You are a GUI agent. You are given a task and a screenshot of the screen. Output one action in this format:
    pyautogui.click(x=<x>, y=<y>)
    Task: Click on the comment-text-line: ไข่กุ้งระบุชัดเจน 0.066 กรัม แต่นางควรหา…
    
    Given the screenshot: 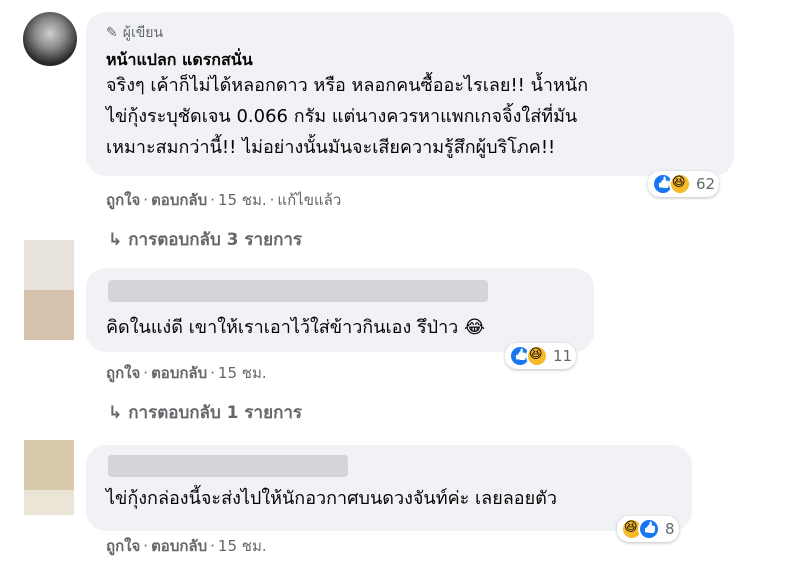 What is the action you would take?
    pyautogui.click(x=342, y=116)
    